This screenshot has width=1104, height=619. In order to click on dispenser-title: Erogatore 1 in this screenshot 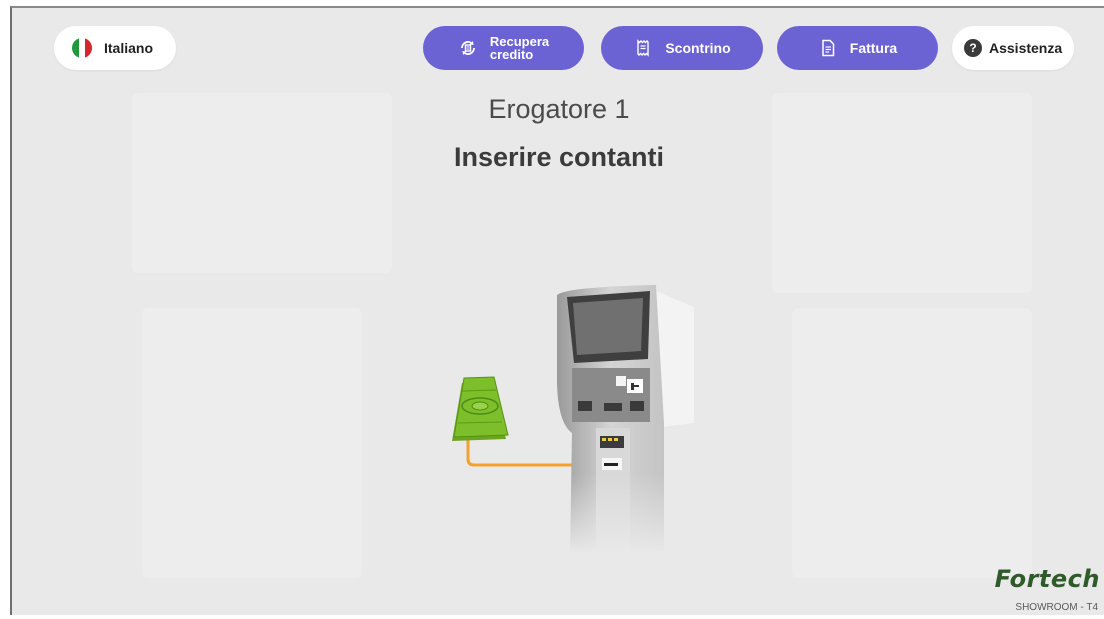, I will do `click(559, 109)`.